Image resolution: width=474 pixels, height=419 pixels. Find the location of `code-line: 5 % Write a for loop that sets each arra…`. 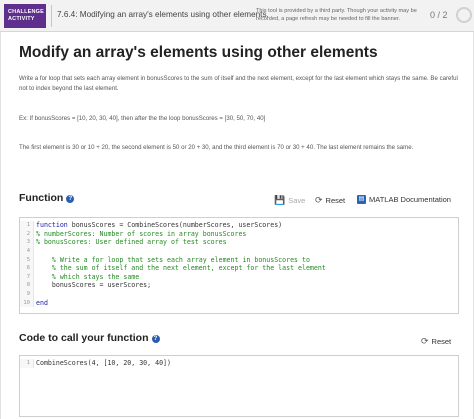

code-line: 5 % Write a for loop that sets each arra… is located at coordinates (239, 260).